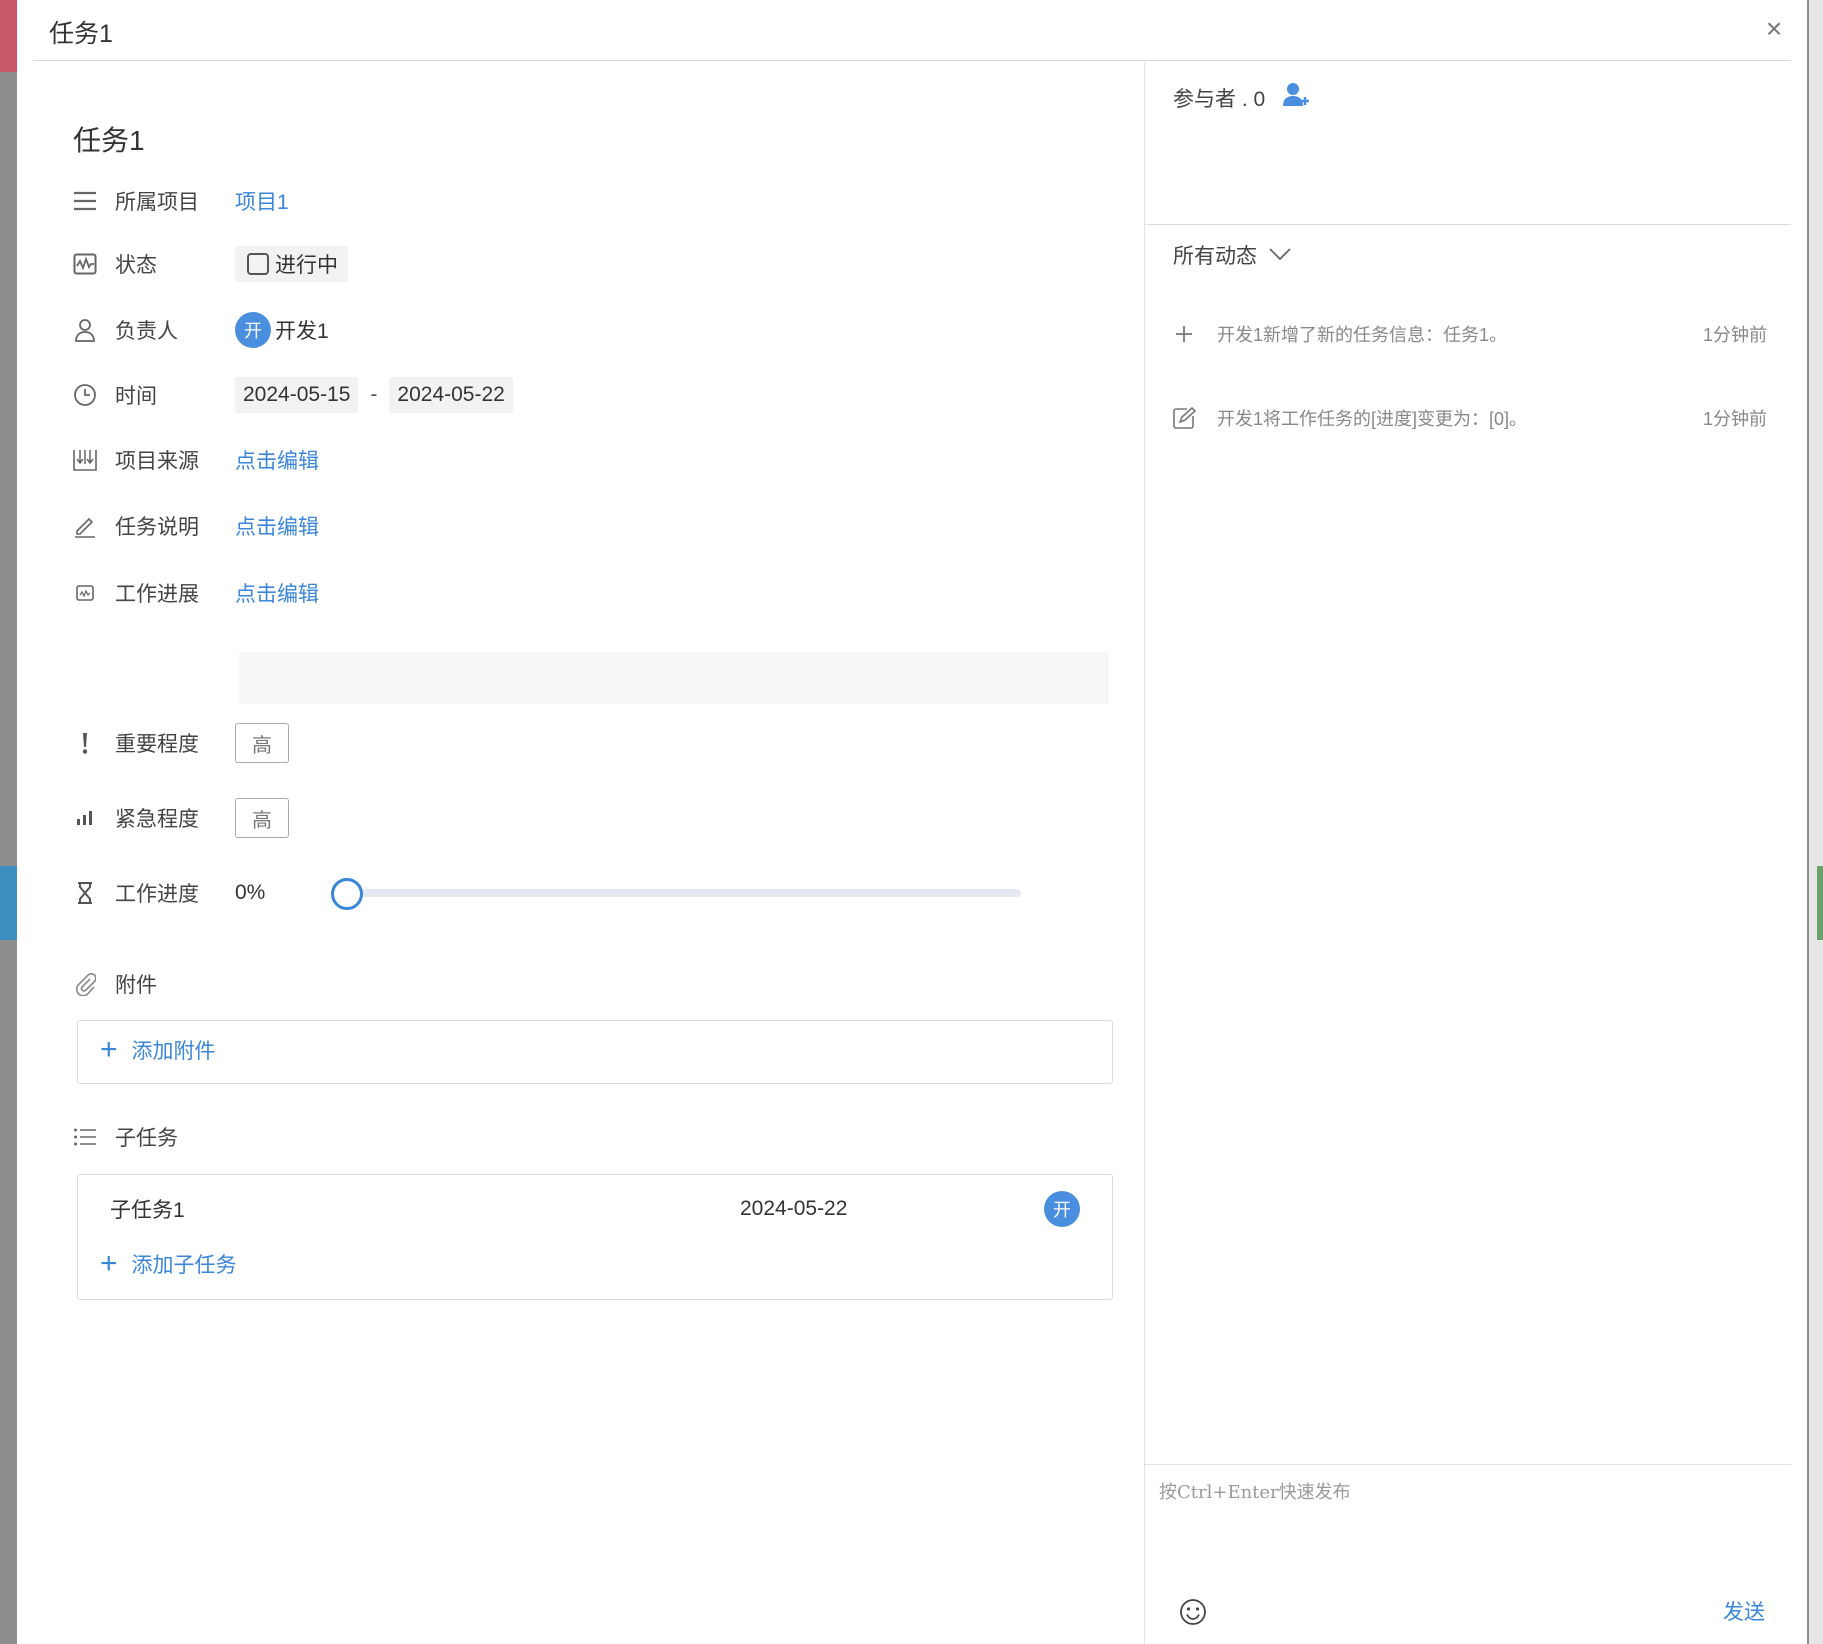 The width and height of the screenshot is (1823, 1644). What do you see at coordinates (277, 593) in the screenshot?
I see `progress-notes-edit-link: 点击编辑` at bounding box center [277, 593].